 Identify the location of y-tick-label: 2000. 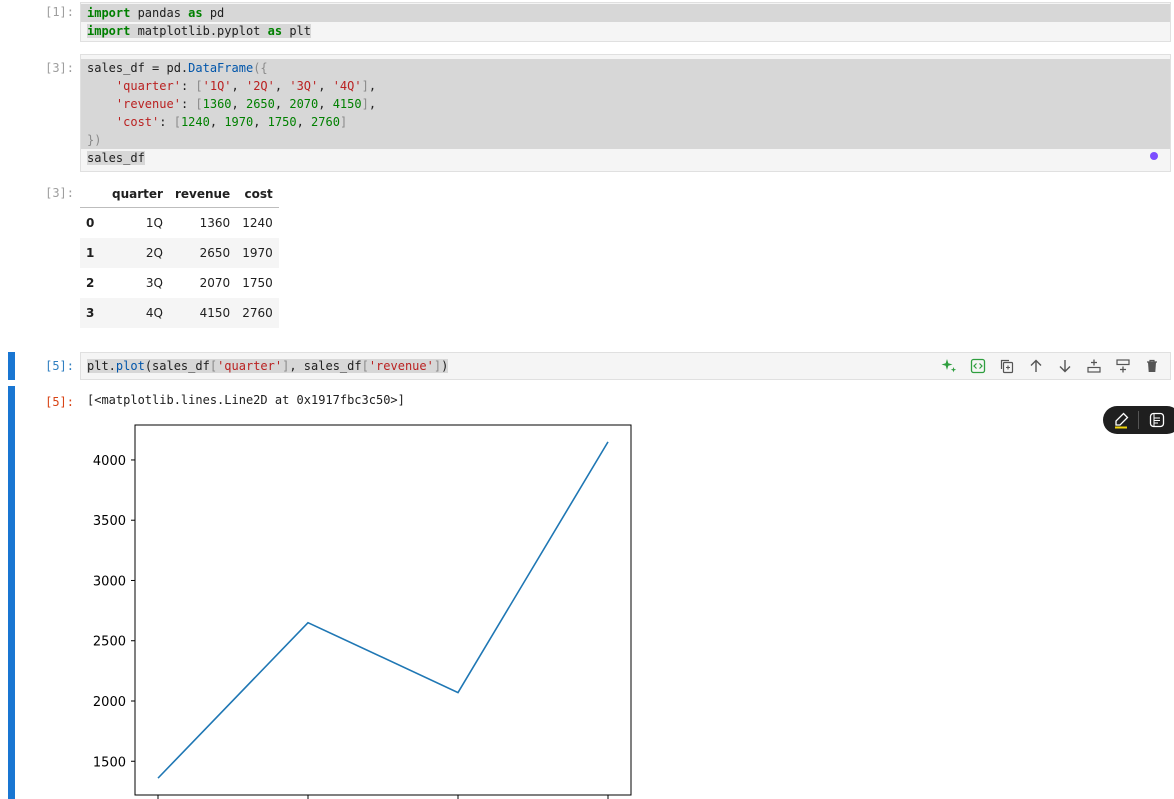
(109, 702).